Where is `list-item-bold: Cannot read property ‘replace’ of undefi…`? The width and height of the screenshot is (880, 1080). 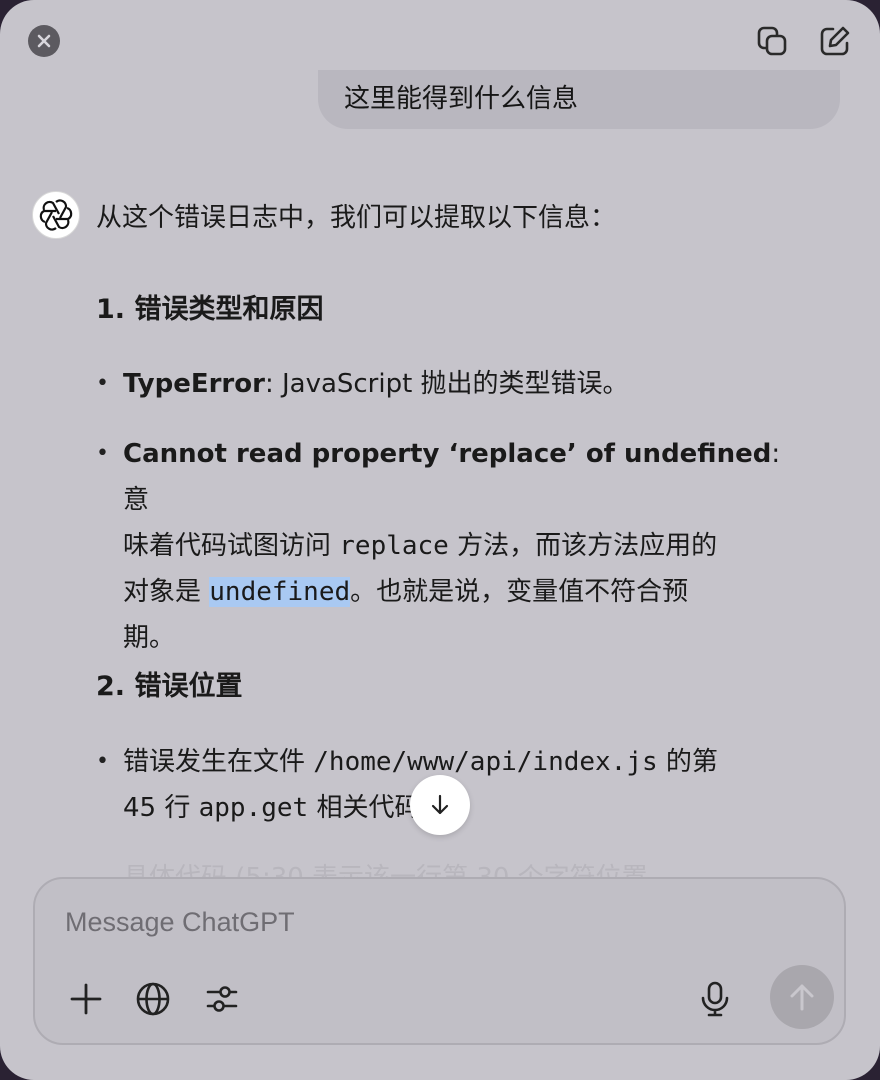
list-item-bold: Cannot read property ‘replace’ of undefi… is located at coordinates (447, 454).